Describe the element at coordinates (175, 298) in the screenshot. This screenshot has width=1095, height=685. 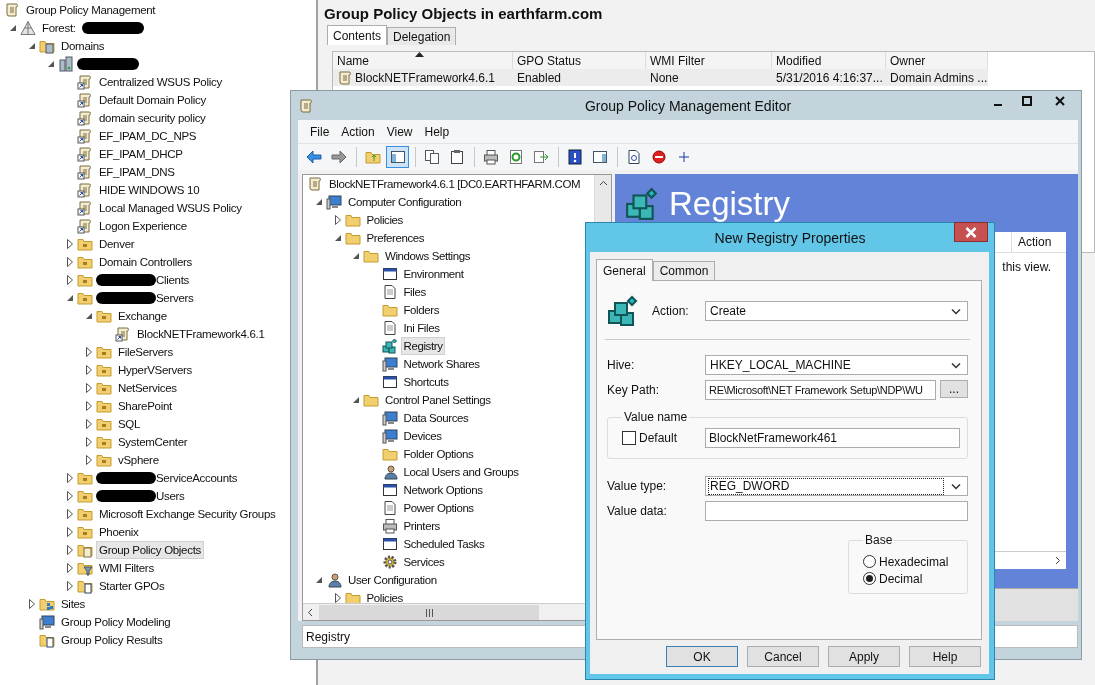
I see `tree-item: Servers` at that location.